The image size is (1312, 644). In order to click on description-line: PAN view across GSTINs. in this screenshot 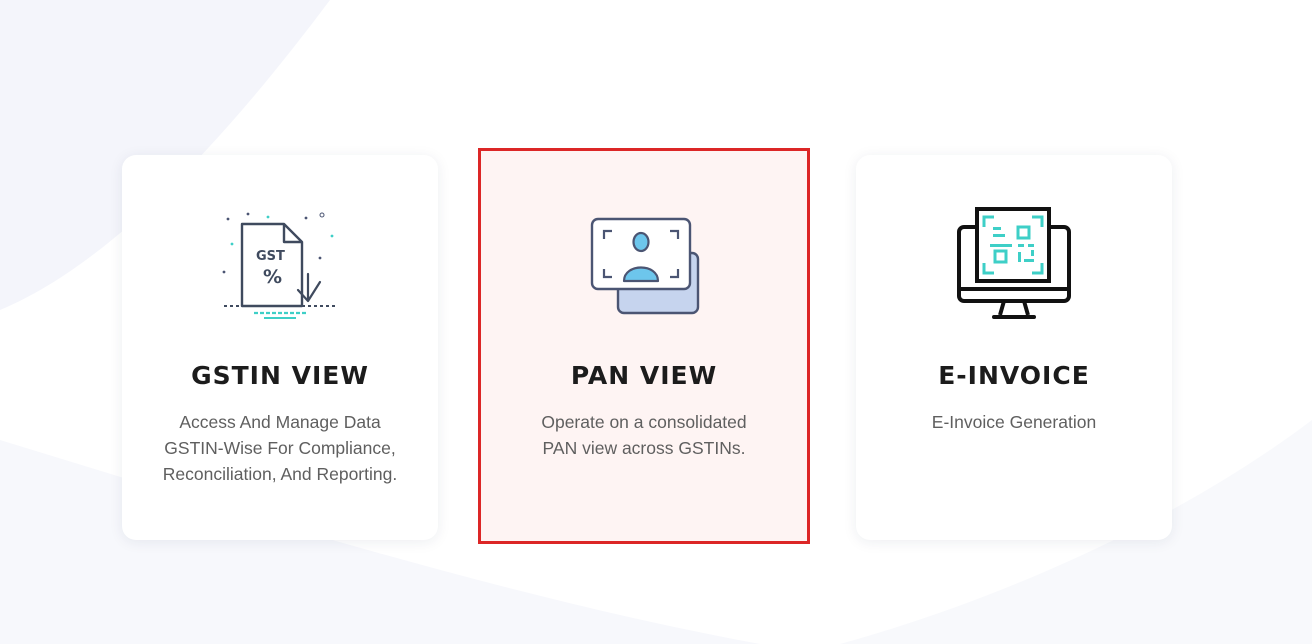, I will do `click(644, 448)`.